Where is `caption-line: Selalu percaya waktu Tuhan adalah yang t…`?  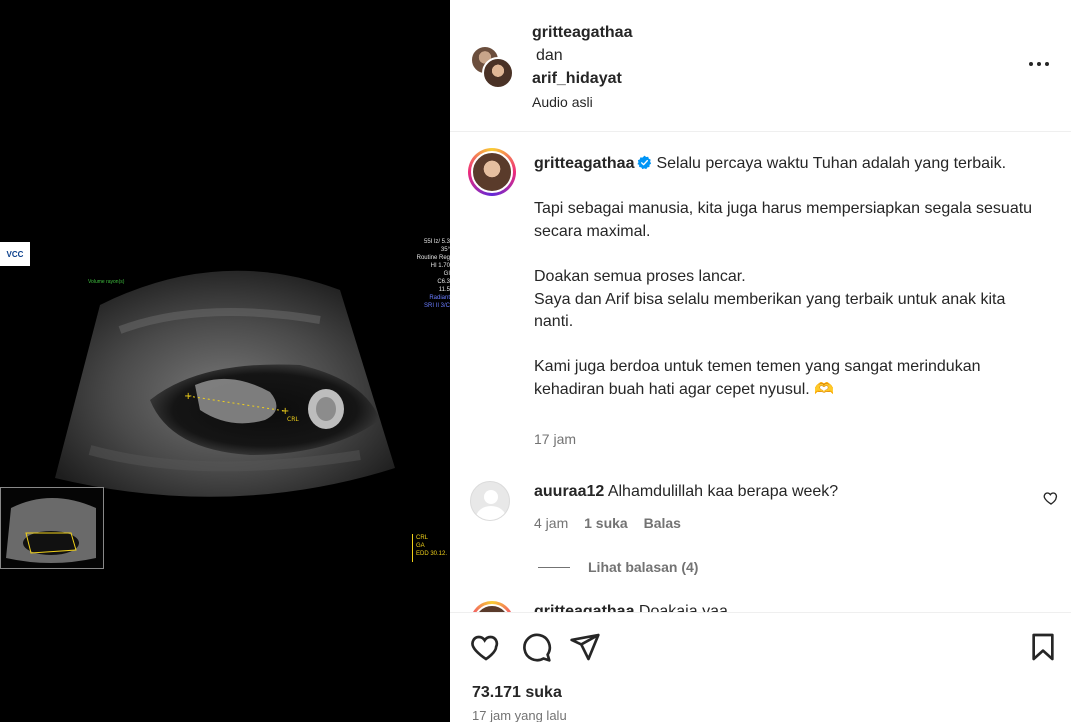
caption-line: Selalu percaya waktu Tuhan adalah yang t… is located at coordinates (831, 163).